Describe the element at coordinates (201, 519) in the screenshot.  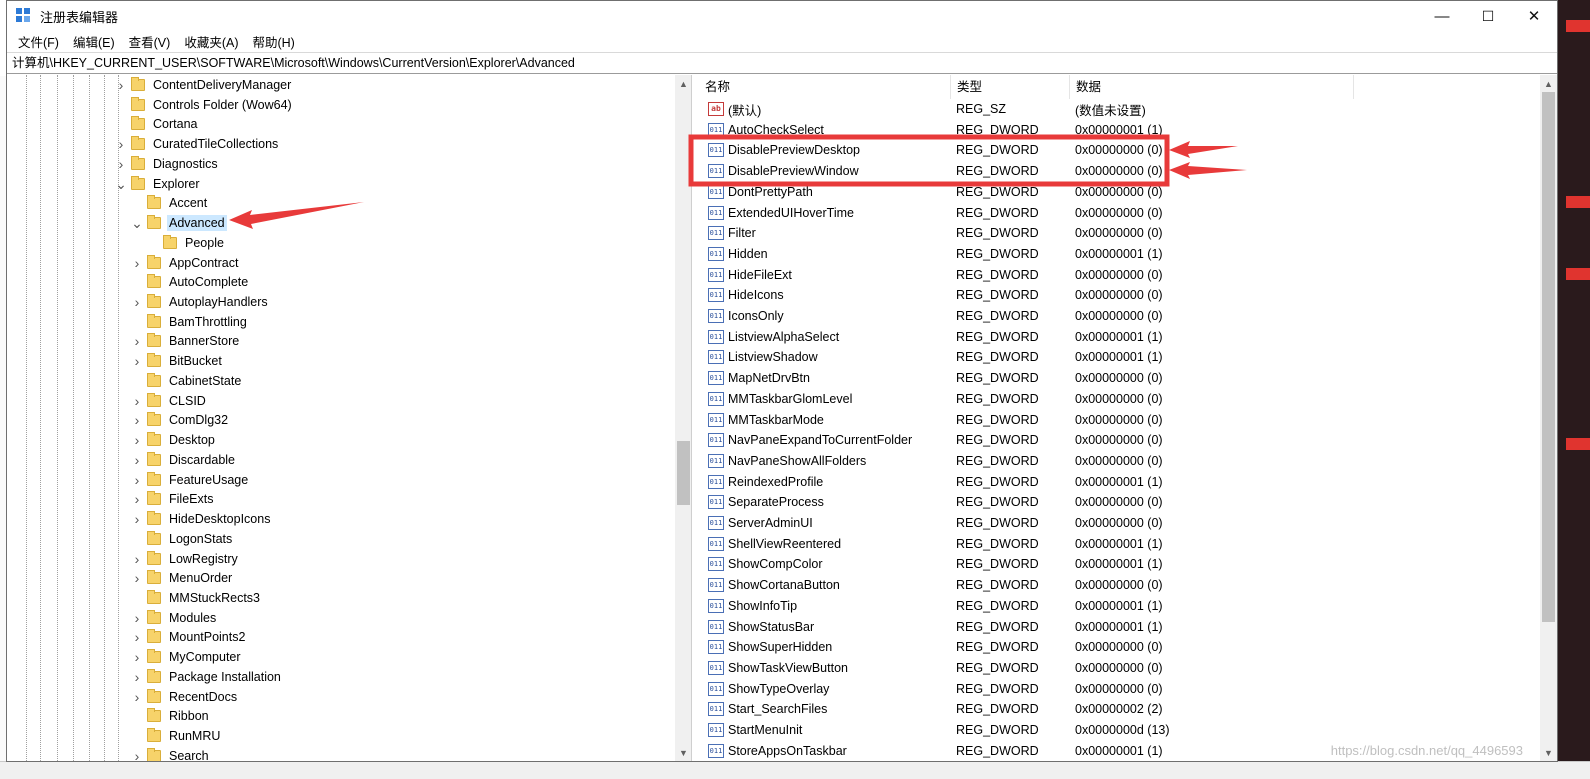
I see `tree-item: › HideDesktopIcons` at that location.